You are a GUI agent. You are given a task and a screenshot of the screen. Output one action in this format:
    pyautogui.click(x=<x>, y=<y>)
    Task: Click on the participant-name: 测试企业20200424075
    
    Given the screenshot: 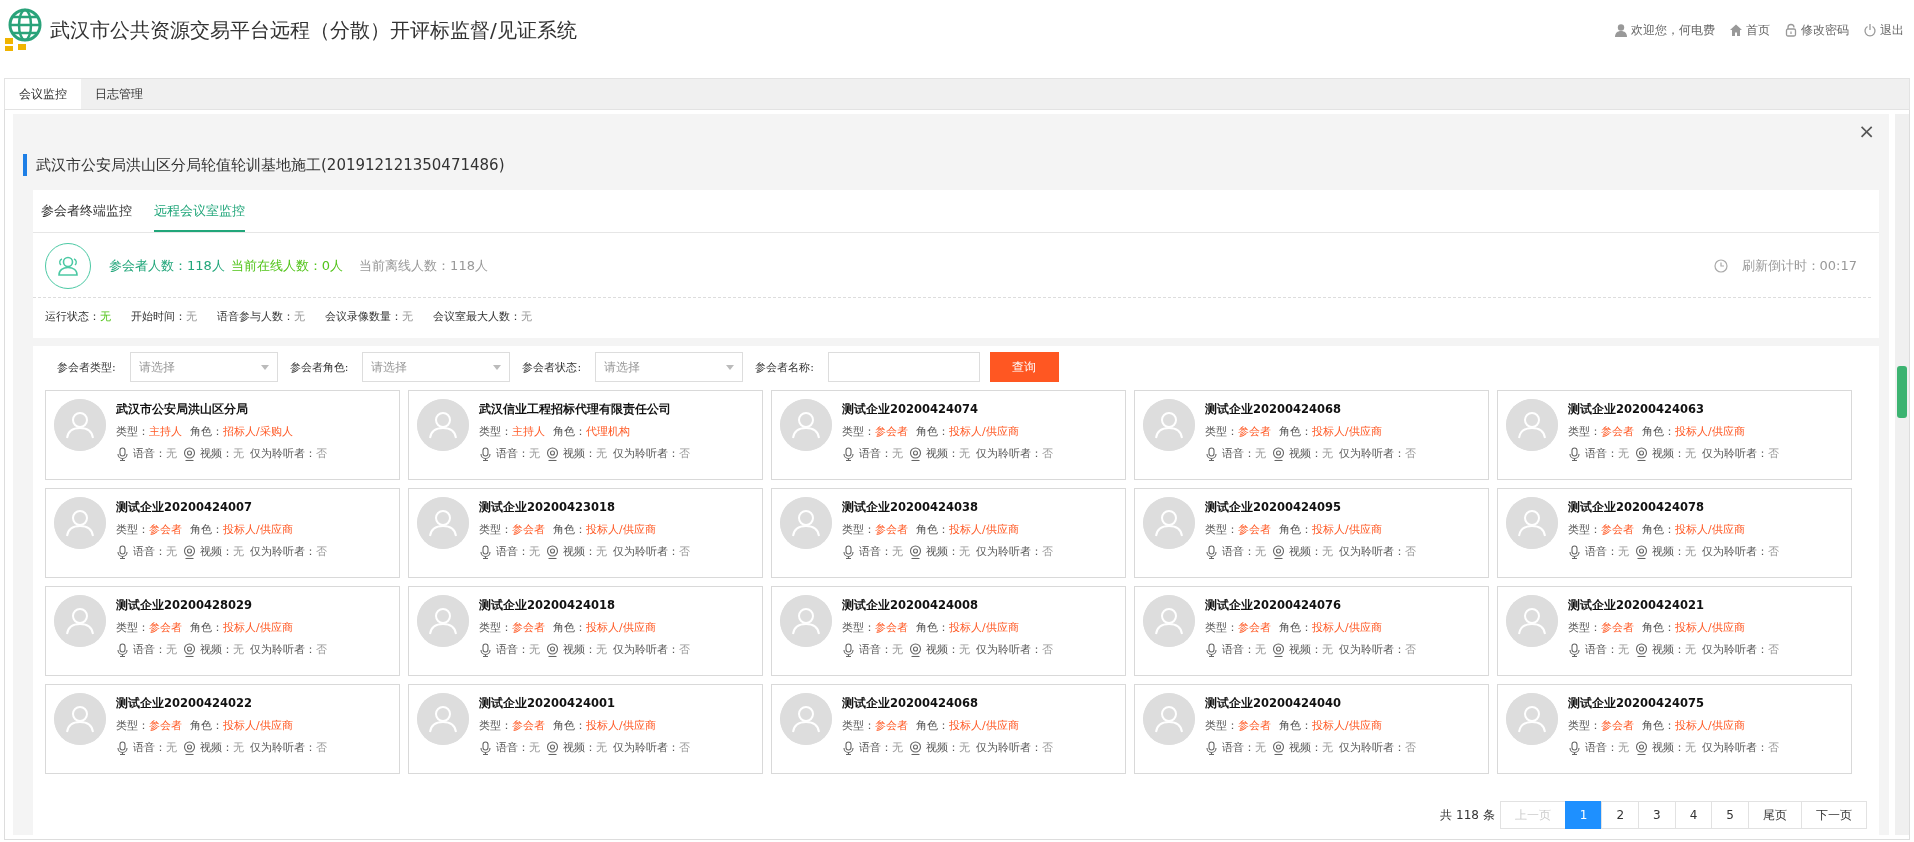 What is the action you would take?
    pyautogui.click(x=1637, y=703)
    